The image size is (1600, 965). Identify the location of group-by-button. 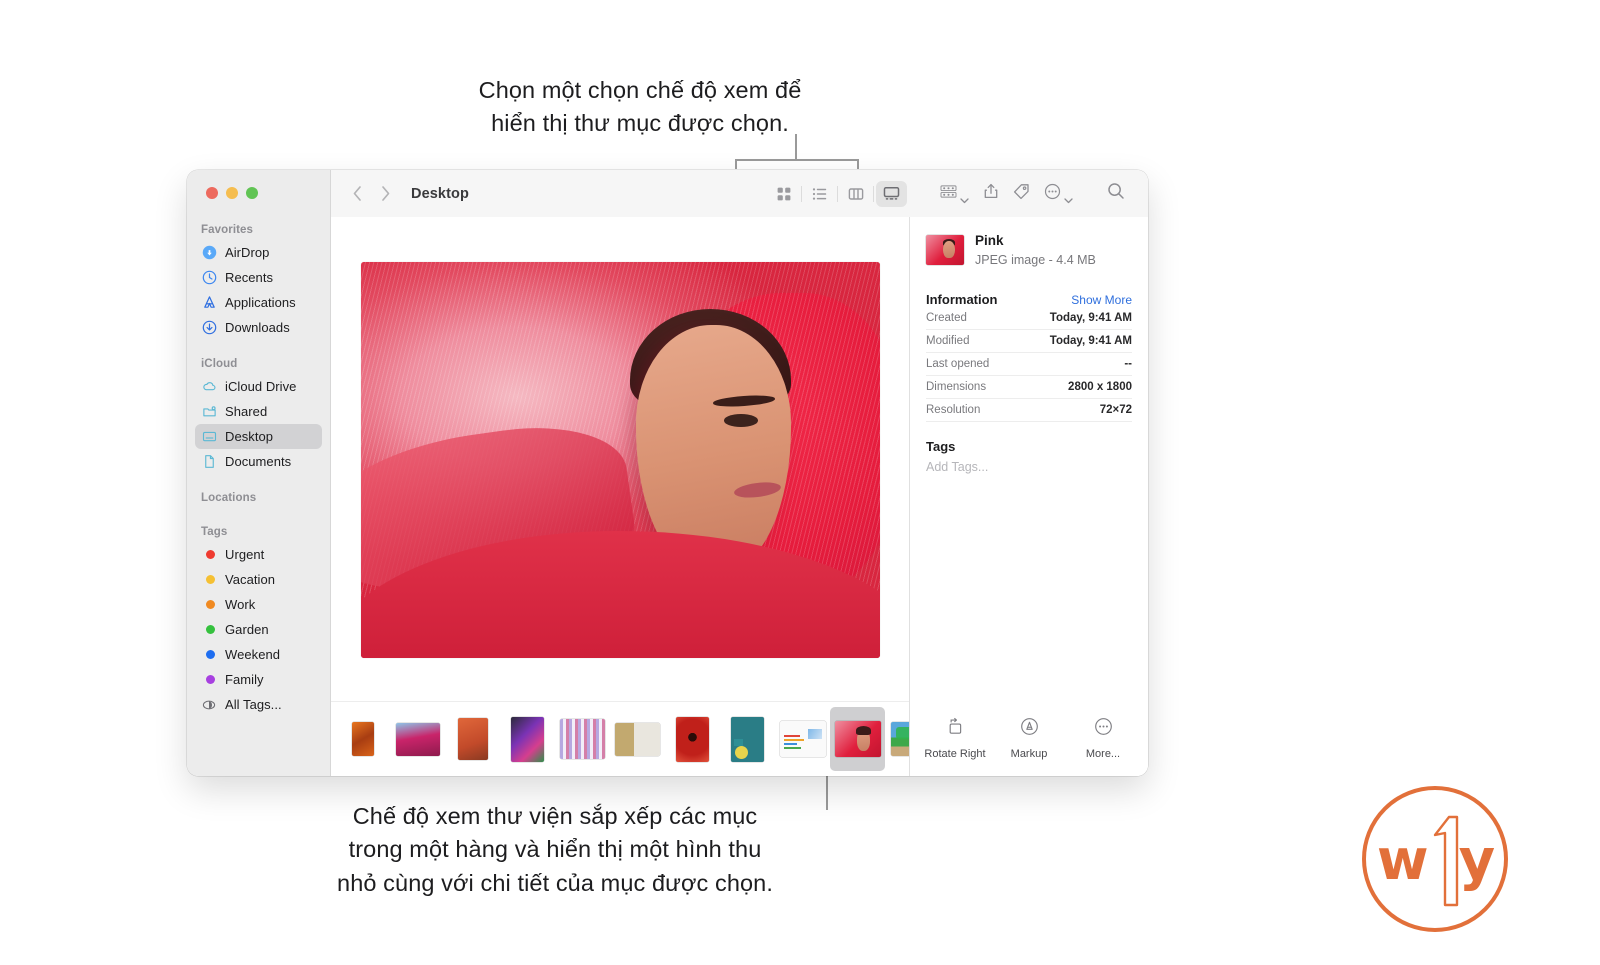
(954, 194).